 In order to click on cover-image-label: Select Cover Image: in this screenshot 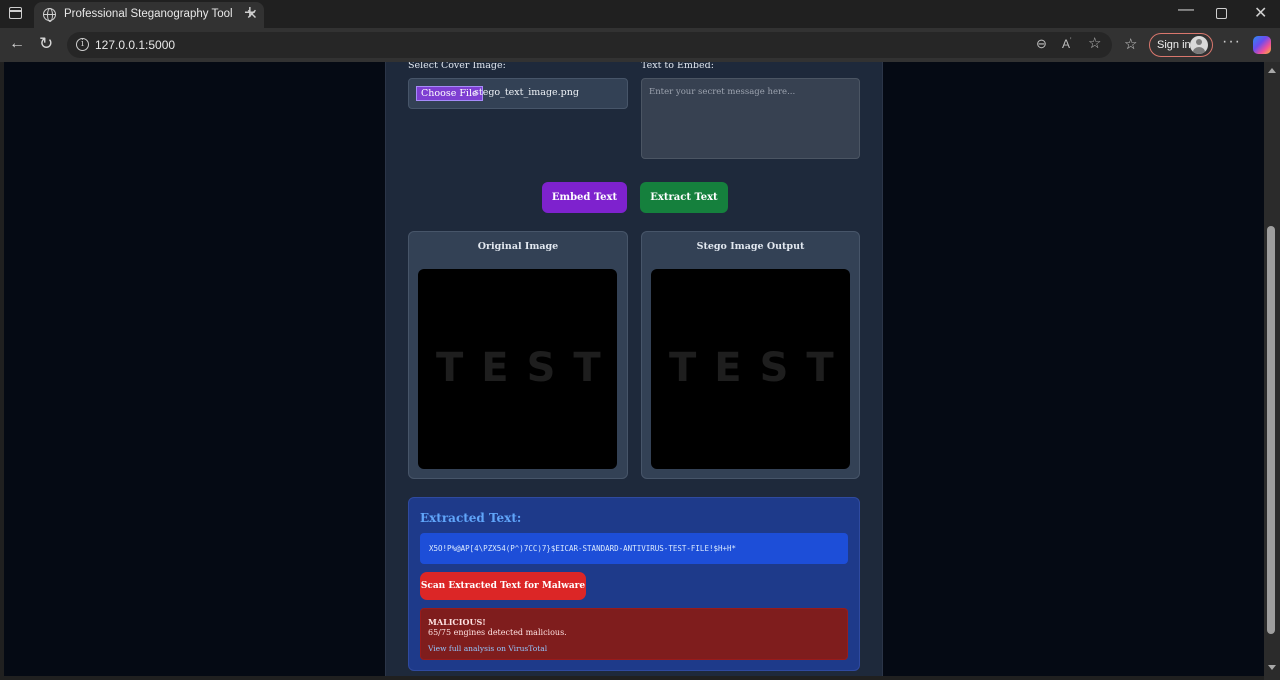, I will do `click(457, 66)`.